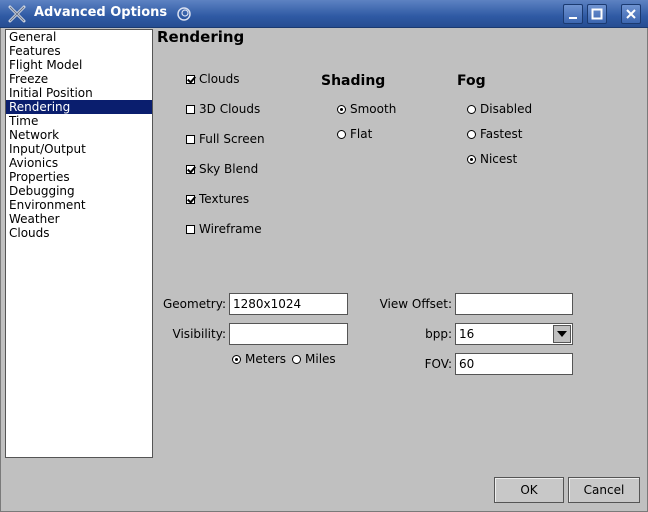 This screenshot has height=512, width=648. Describe the element at coordinates (341, 134) in the screenshot. I see `shading-flat-radio` at that location.